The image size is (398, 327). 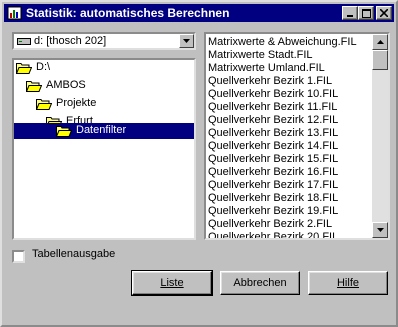 I want to click on drive-select: d: [thosch 202], so click(x=104, y=41).